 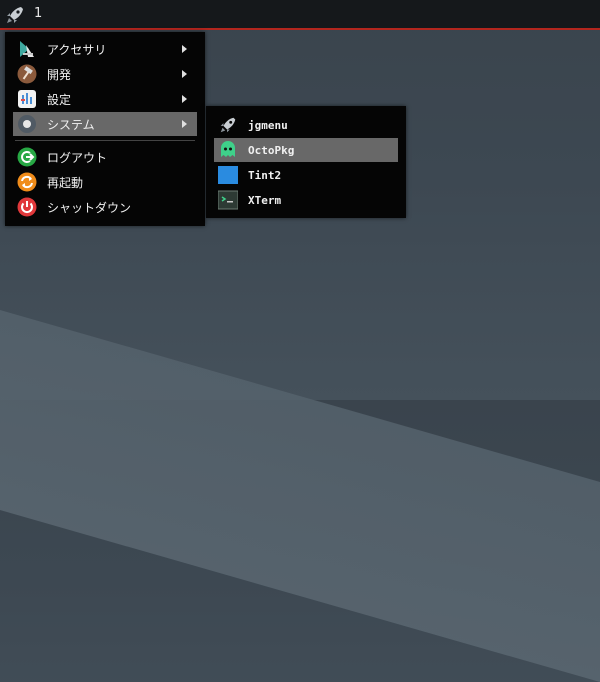 I want to click on menu-item-shutdown: シャットダウン, so click(x=105, y=207).